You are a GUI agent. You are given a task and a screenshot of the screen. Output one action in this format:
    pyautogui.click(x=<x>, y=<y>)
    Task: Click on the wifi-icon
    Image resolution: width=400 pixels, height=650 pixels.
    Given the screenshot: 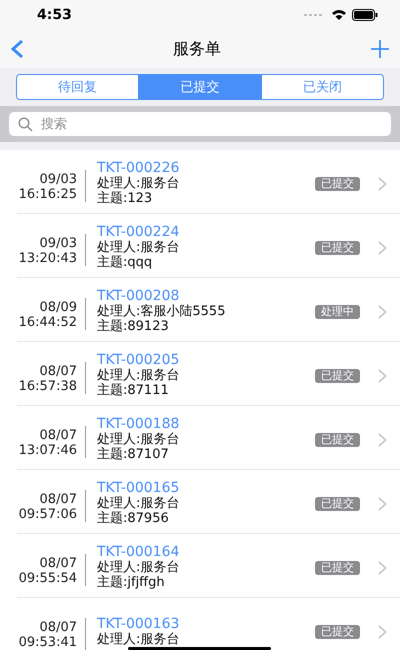 What is the action you would take?
    pyautogui.click(x=339, y=15)
    